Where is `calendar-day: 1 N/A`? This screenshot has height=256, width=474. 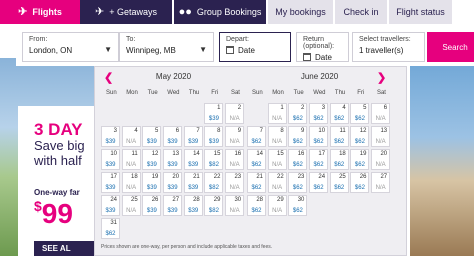
calendar-day: 1 N/A is located at coordinates (277, 113).